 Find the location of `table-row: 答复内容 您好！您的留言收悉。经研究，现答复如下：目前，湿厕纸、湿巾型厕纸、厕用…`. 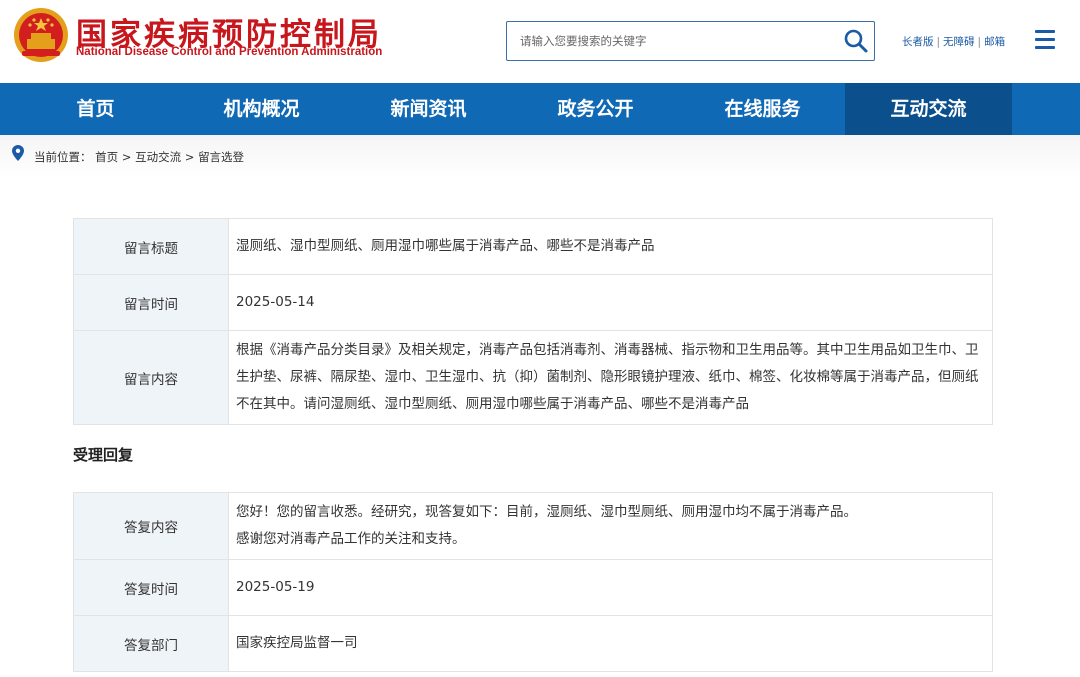

table-row: 答复内容 您好！您的留言收悉。经研究，现答复如下：目前，湿厕纸、湿巾型厕纸、厕用… is located at coordinates (533, 526).